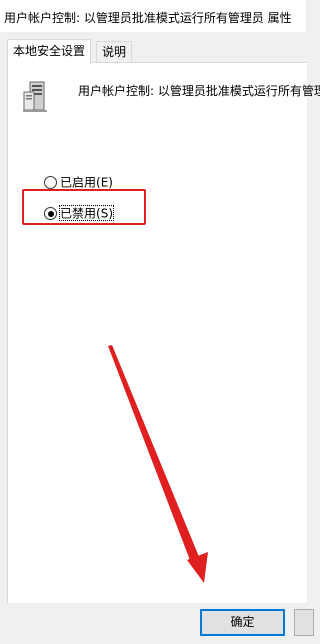 The width and height of the screenshot is (320, 644). What do you see at coordinates (49, 51) in the screenshot?
I see `tab-local-security-setting: 本地安全设置` at bounding box center [49, 51].